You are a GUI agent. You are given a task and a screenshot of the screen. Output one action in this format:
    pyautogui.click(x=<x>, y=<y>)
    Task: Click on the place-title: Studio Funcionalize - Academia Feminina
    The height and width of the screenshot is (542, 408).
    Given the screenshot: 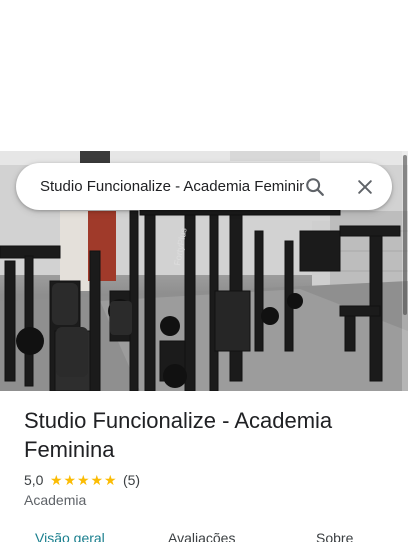 What is the action you would take?
    pyautogui.click(x=178, y=435)
    